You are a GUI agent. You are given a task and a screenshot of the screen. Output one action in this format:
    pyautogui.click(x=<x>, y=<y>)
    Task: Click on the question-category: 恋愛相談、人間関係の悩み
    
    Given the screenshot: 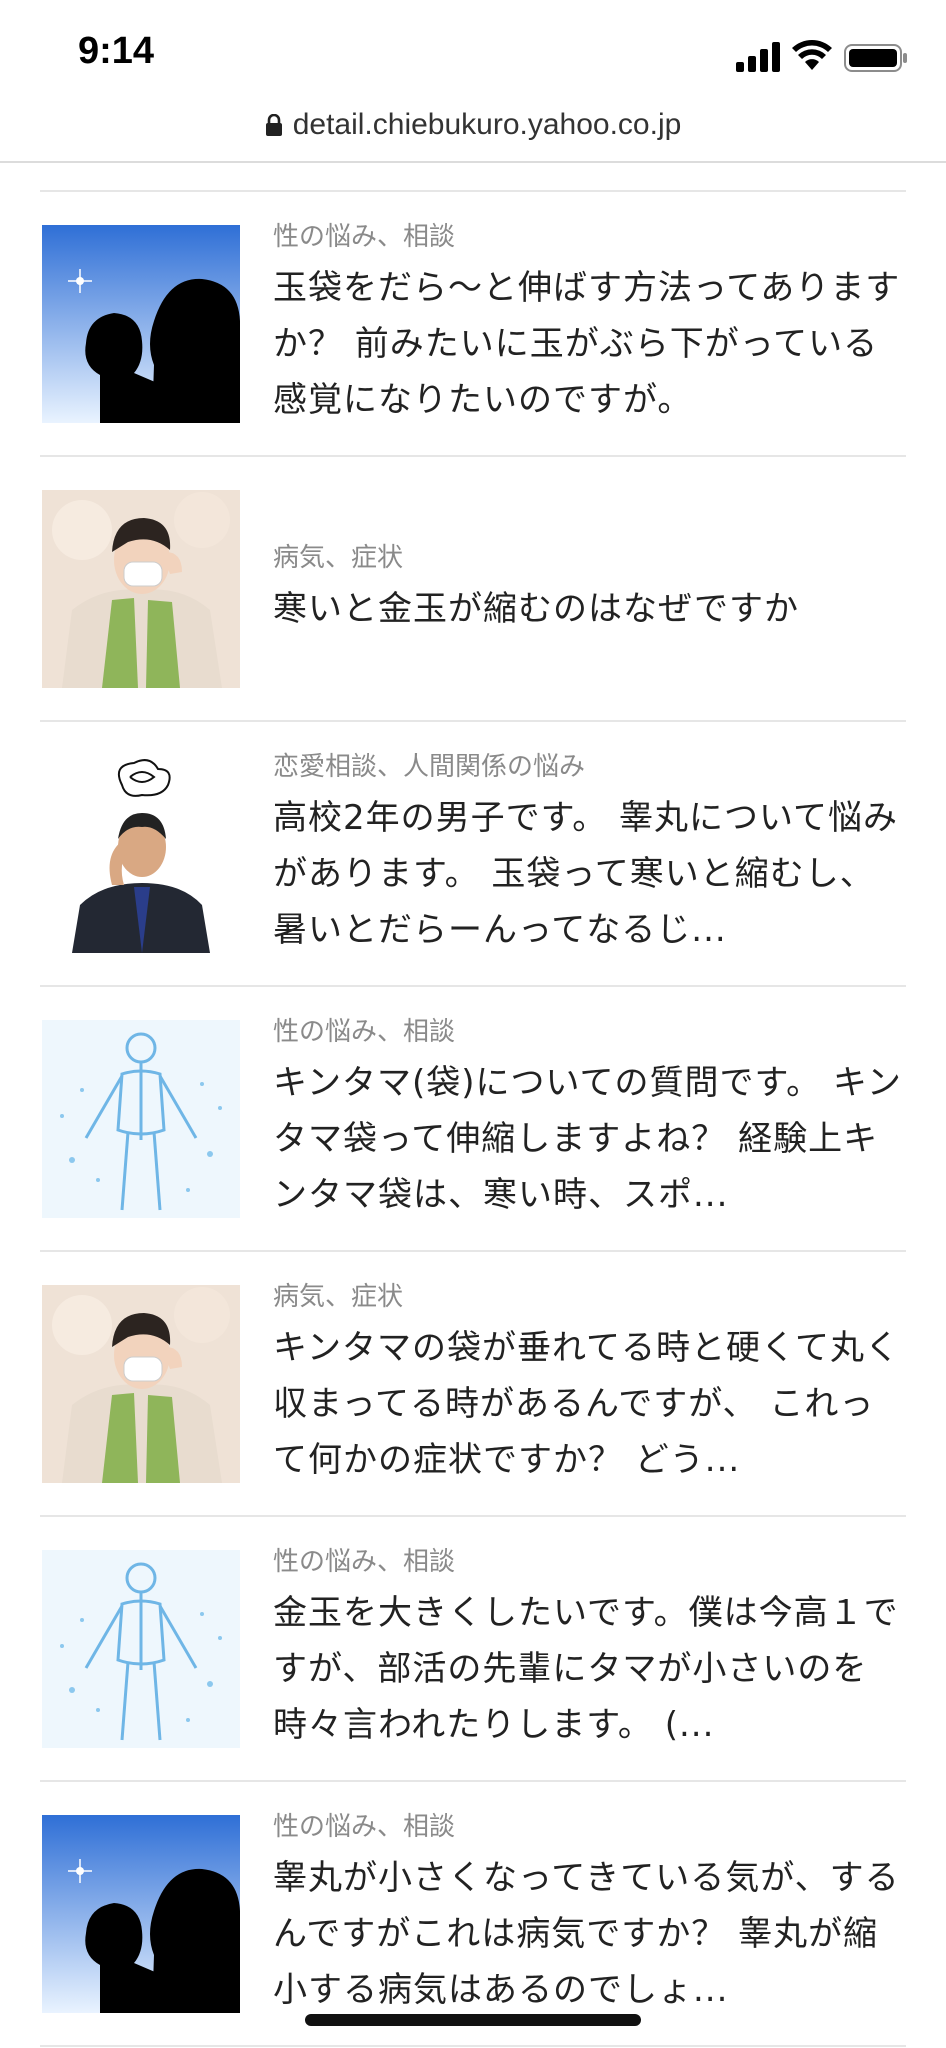 What is the action you would take?
    pyautogui.click(x=429, y=766)
    